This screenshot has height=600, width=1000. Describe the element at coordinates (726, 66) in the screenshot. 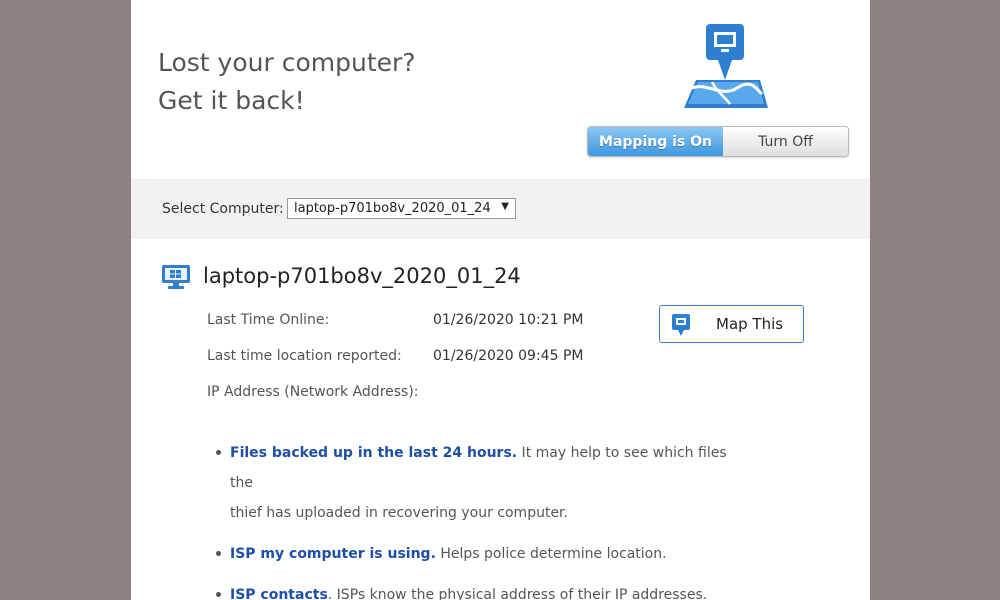

I see `map-location-icon` at that location.